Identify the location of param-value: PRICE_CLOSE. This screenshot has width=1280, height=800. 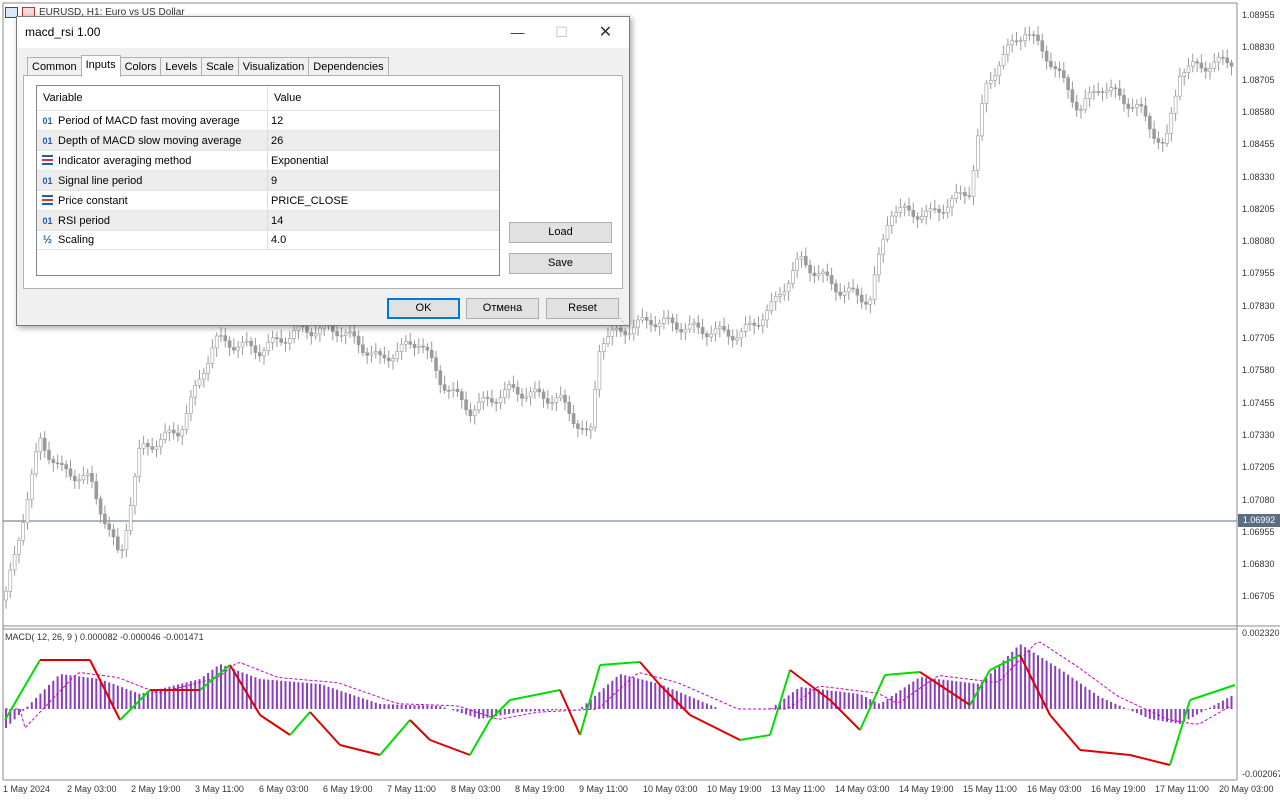
(383, 200).